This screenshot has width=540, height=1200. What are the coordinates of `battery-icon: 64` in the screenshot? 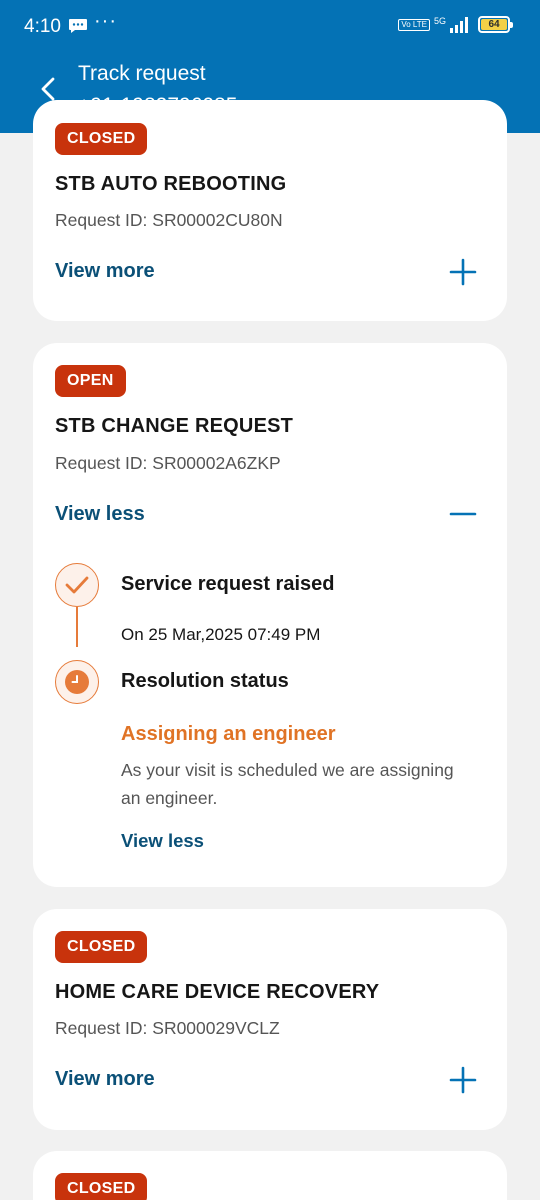 It's located at (495, 24).